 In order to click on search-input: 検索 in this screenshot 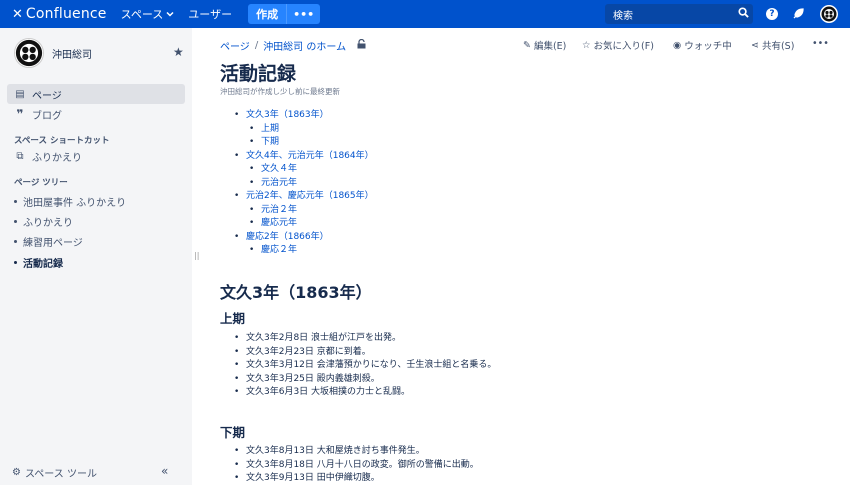, I will do `click(679, 14)`.